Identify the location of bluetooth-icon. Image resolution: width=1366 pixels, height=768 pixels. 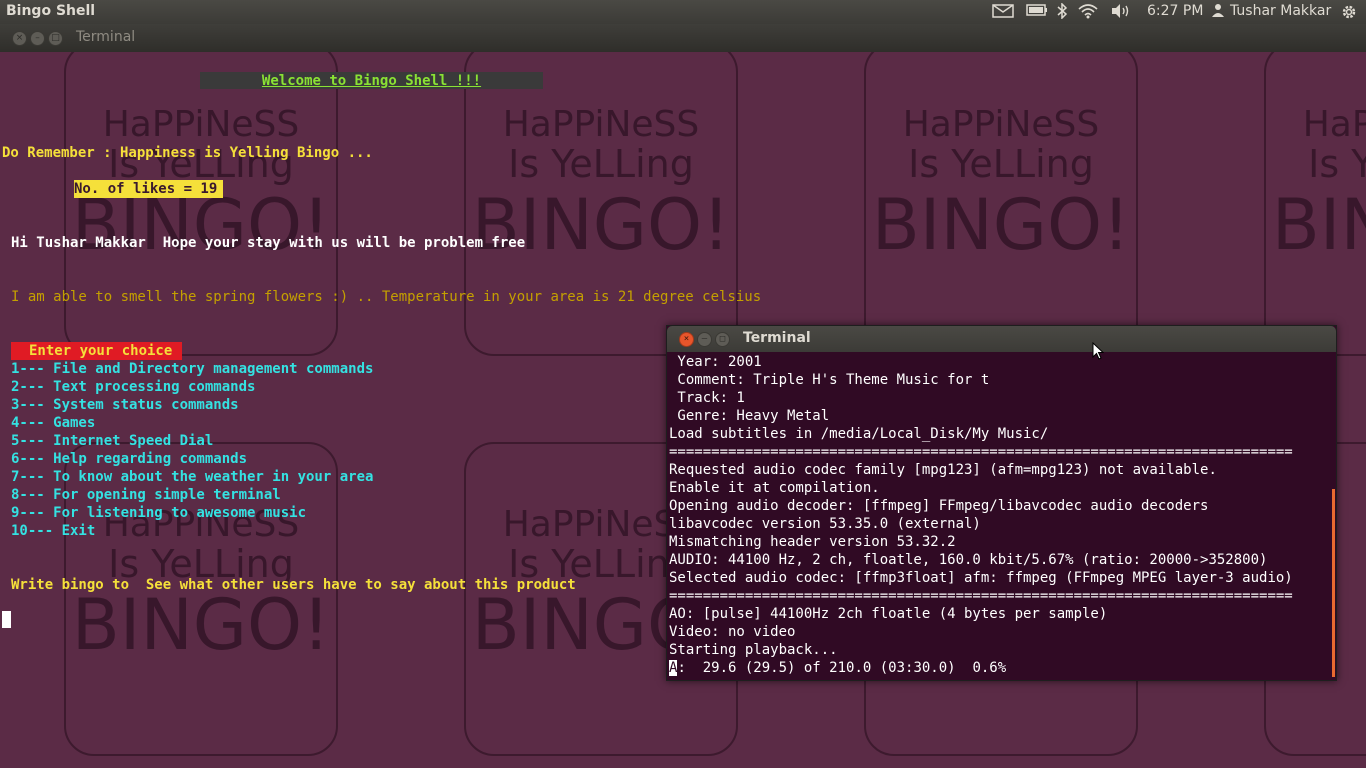
(1062, 11).